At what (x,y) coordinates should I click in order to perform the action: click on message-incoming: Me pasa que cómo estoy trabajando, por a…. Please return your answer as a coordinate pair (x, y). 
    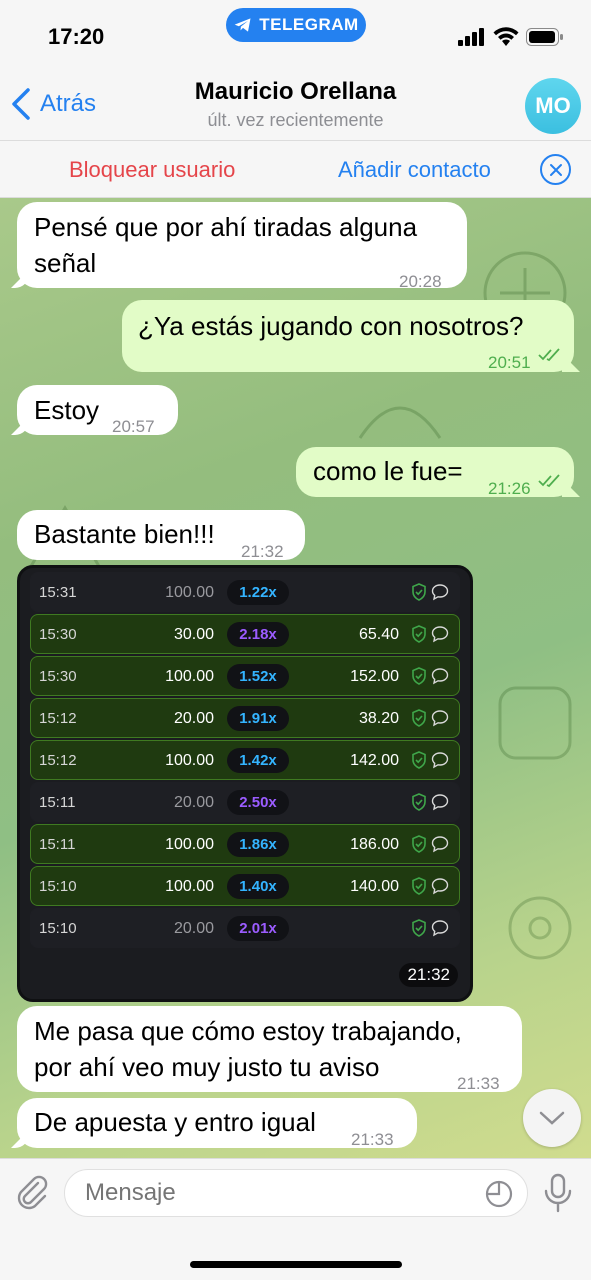
    Looking at the image, I should click on (269, 1049).